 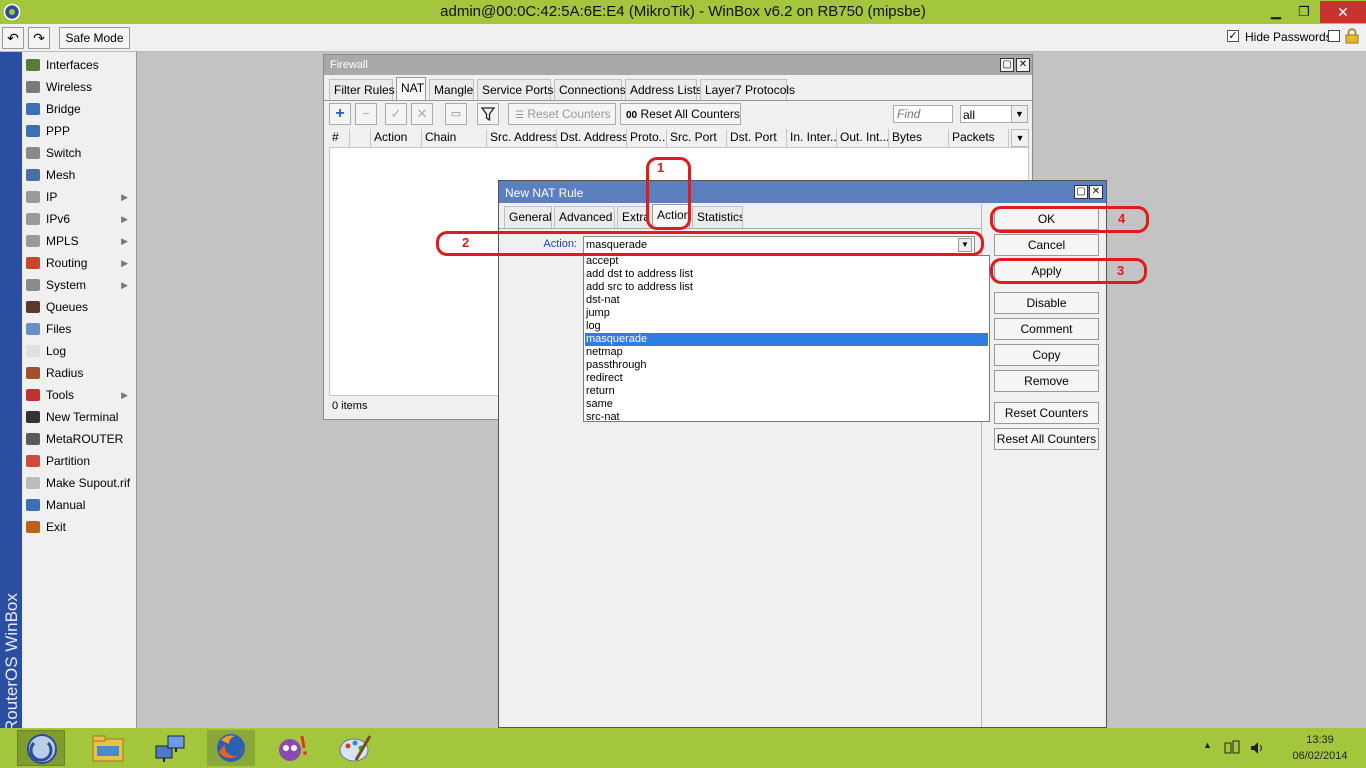 What do you see at coordinates (362, 90) in the screenshot?
I see `tab-filter-rules: Filter Rules` at bounding box center [362, 90].